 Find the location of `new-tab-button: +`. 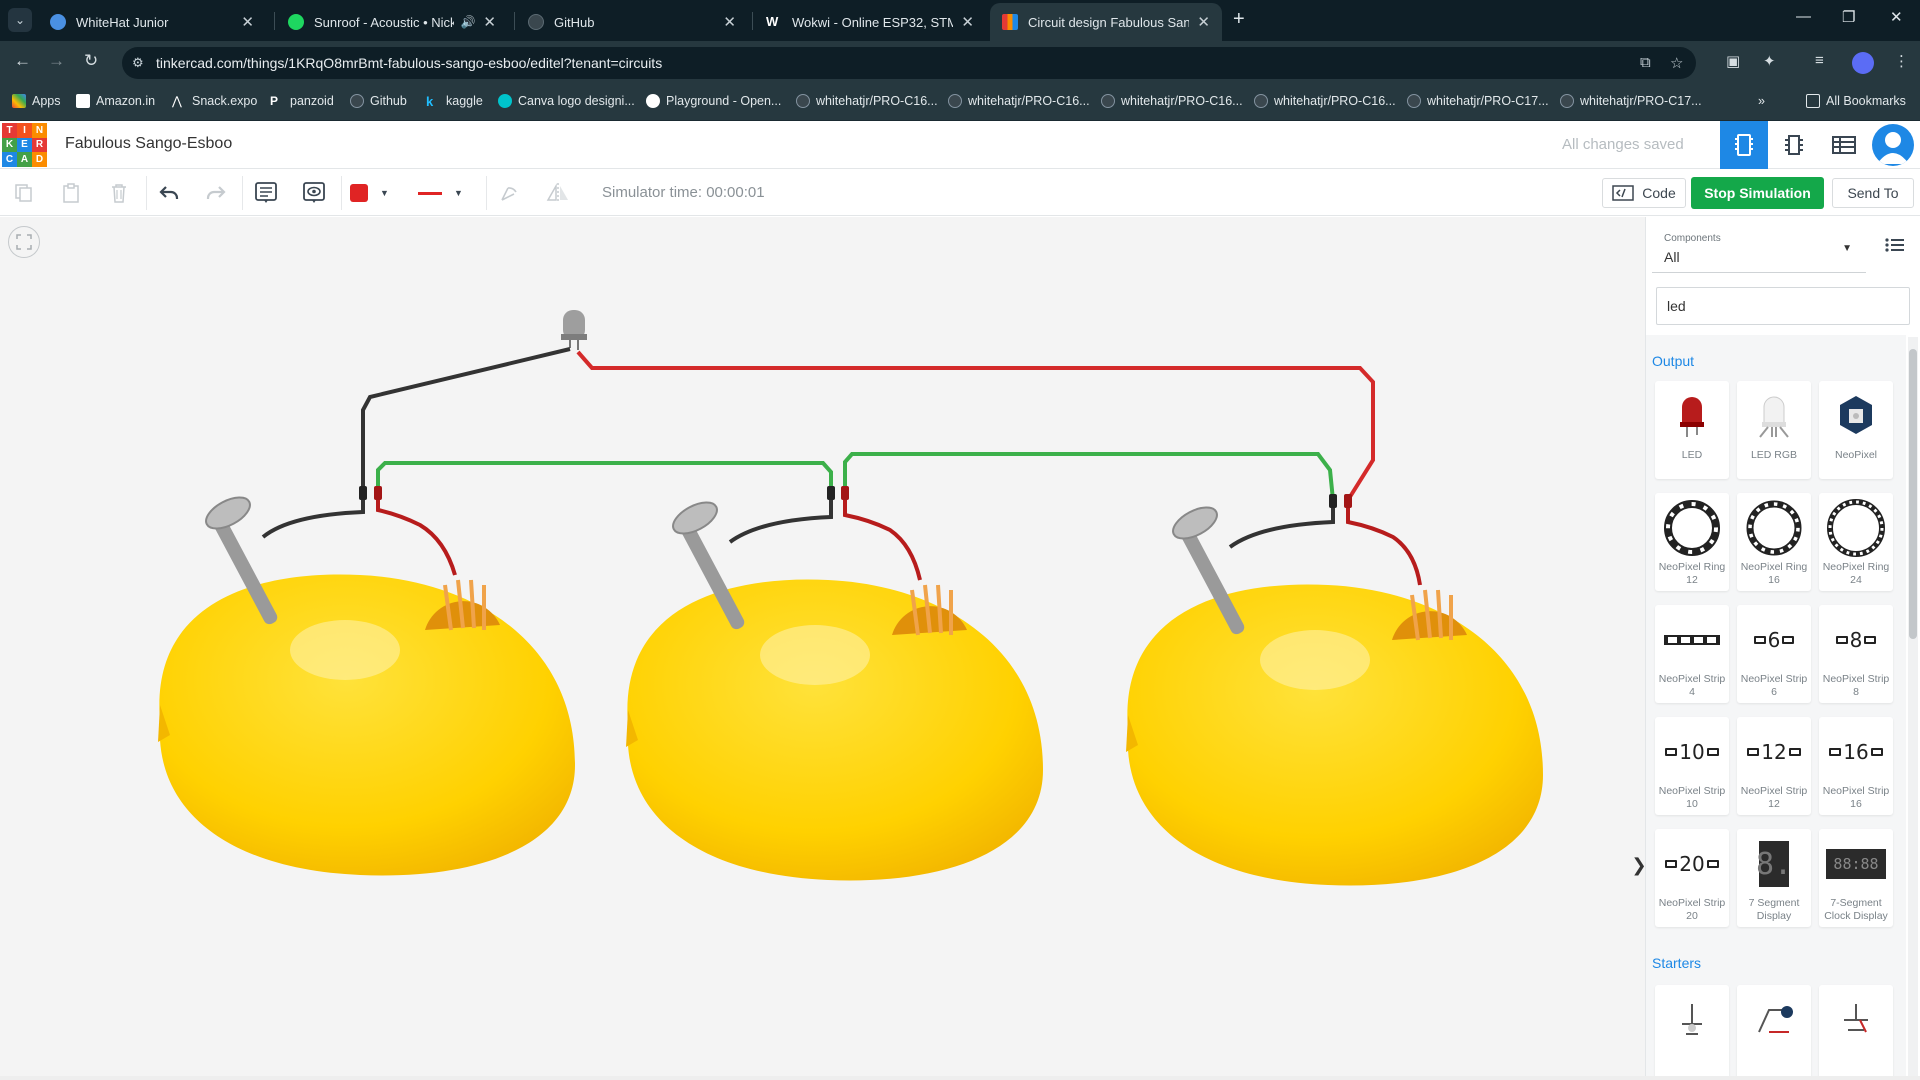

new-tab-button: + is located at coordinates (1239, 19).